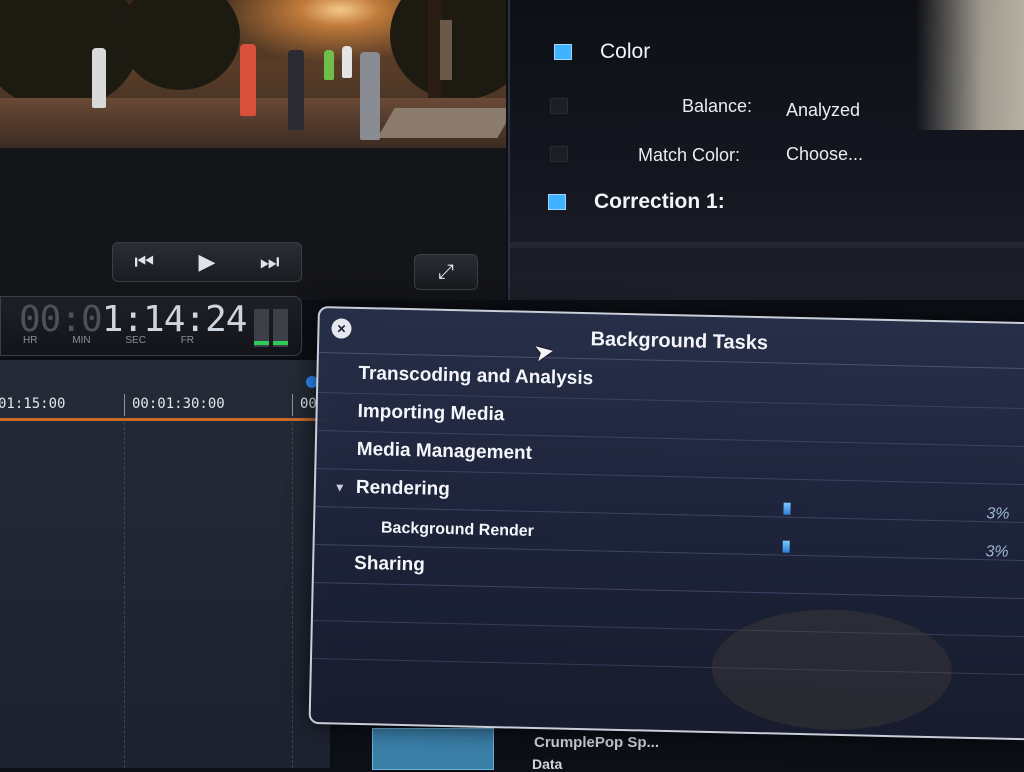 Image resolution: width=1024 pixels, height=772 pixels. What do you see at coordinates (178, 404) in the screenshot?
I see `ruler-label: 00:01:30:00` at bounding box center [178, 404].